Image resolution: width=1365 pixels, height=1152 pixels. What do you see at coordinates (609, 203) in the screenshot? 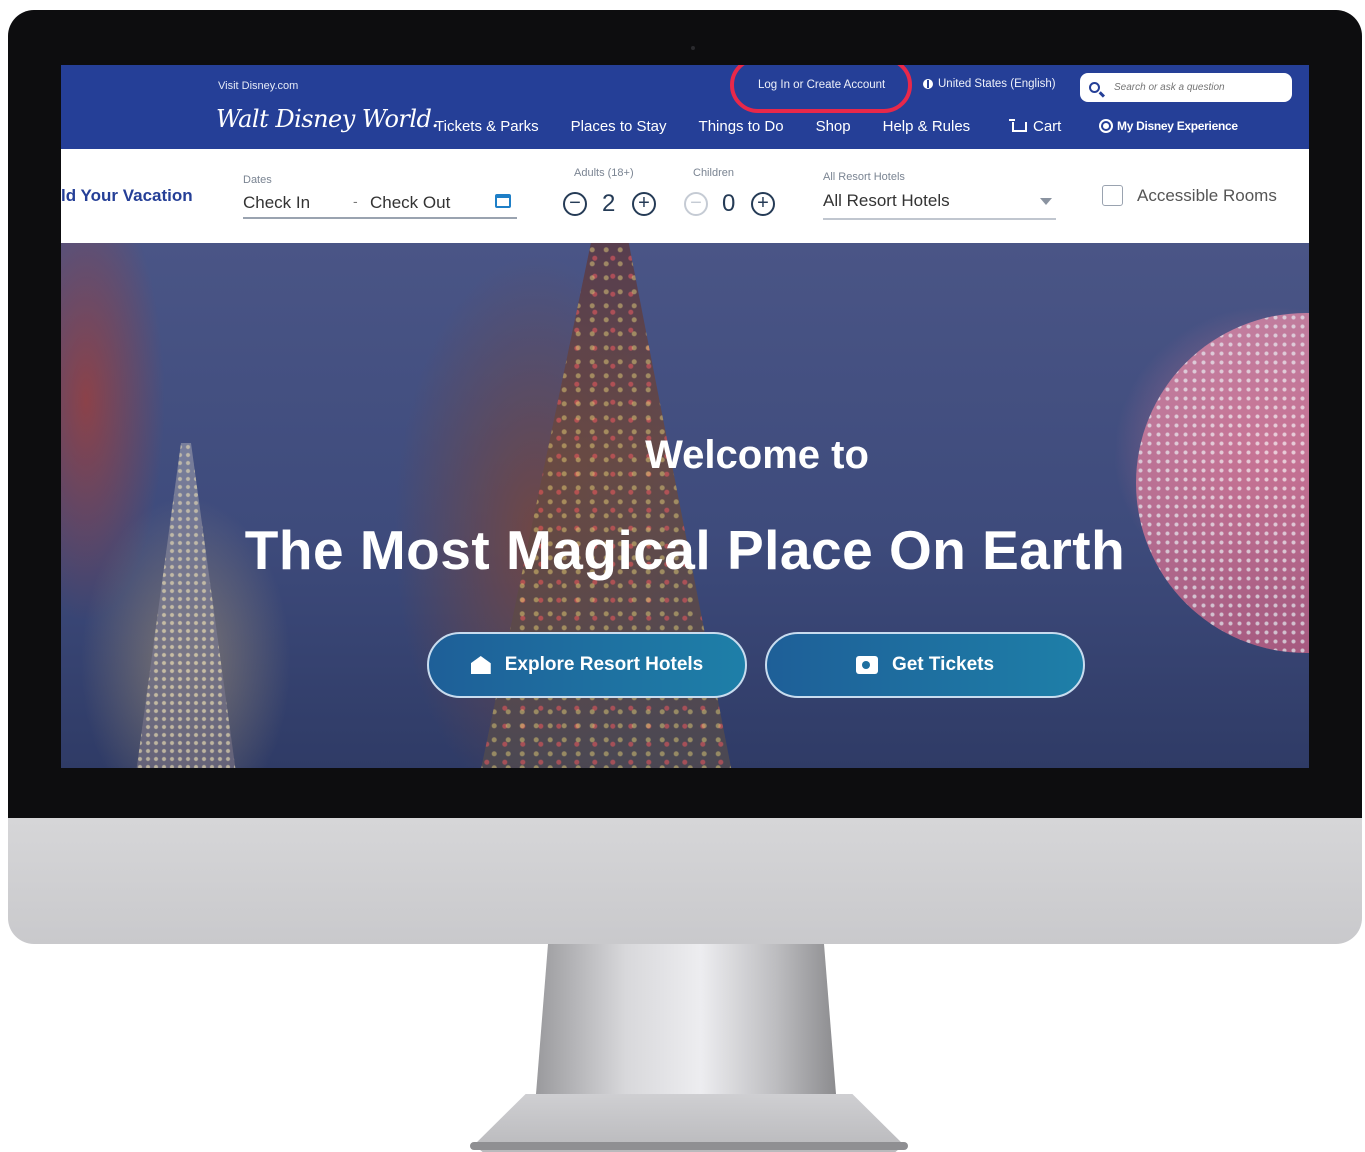
I see `adults-count: 2` at bounding box center [609, 203].